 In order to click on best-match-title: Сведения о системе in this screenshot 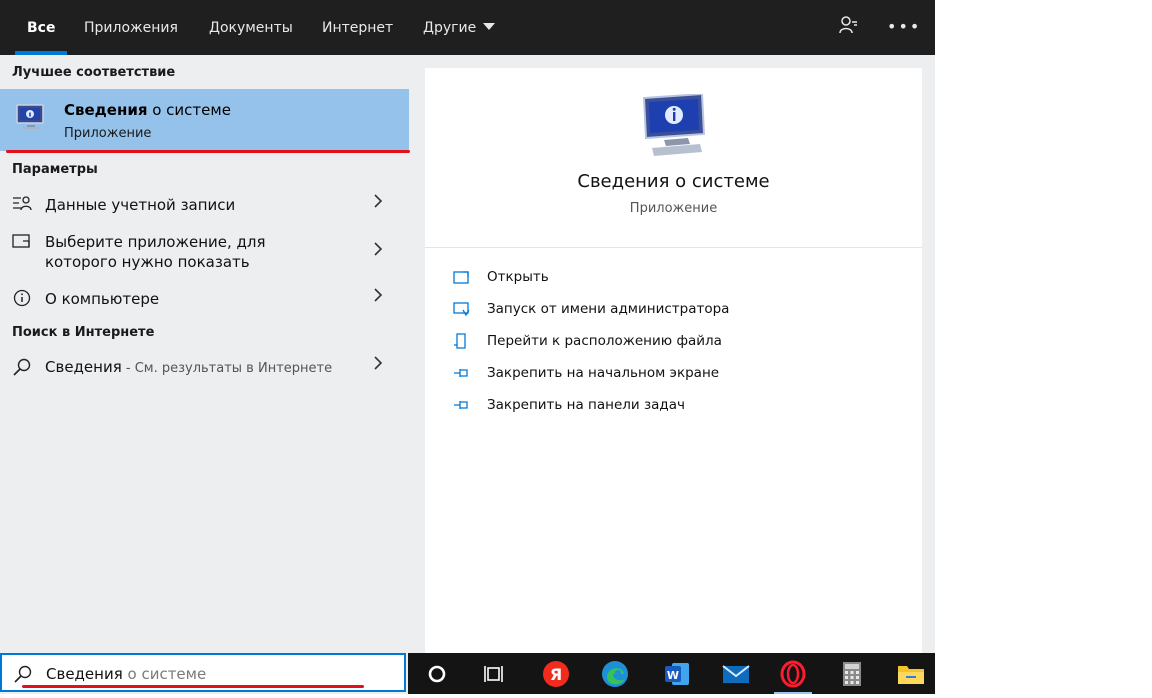, I will do `click(147, 110)`.